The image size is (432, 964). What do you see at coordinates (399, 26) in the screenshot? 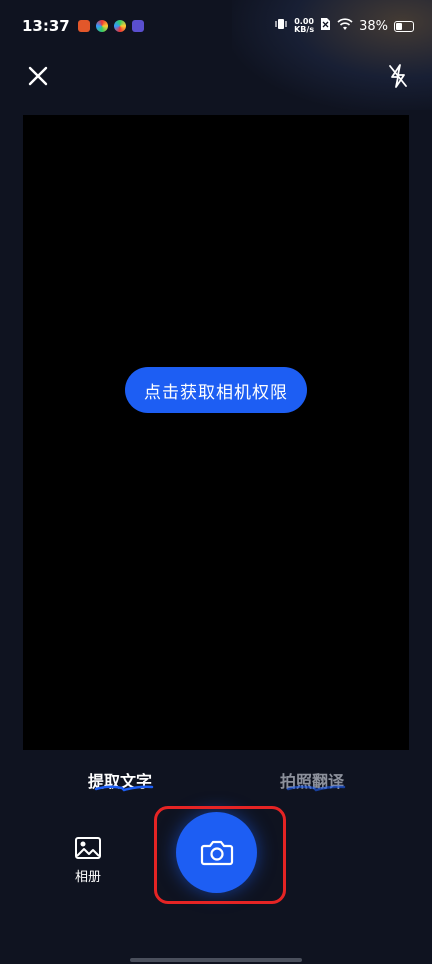
I see `battery-fill` at bounding box center [399, 26].